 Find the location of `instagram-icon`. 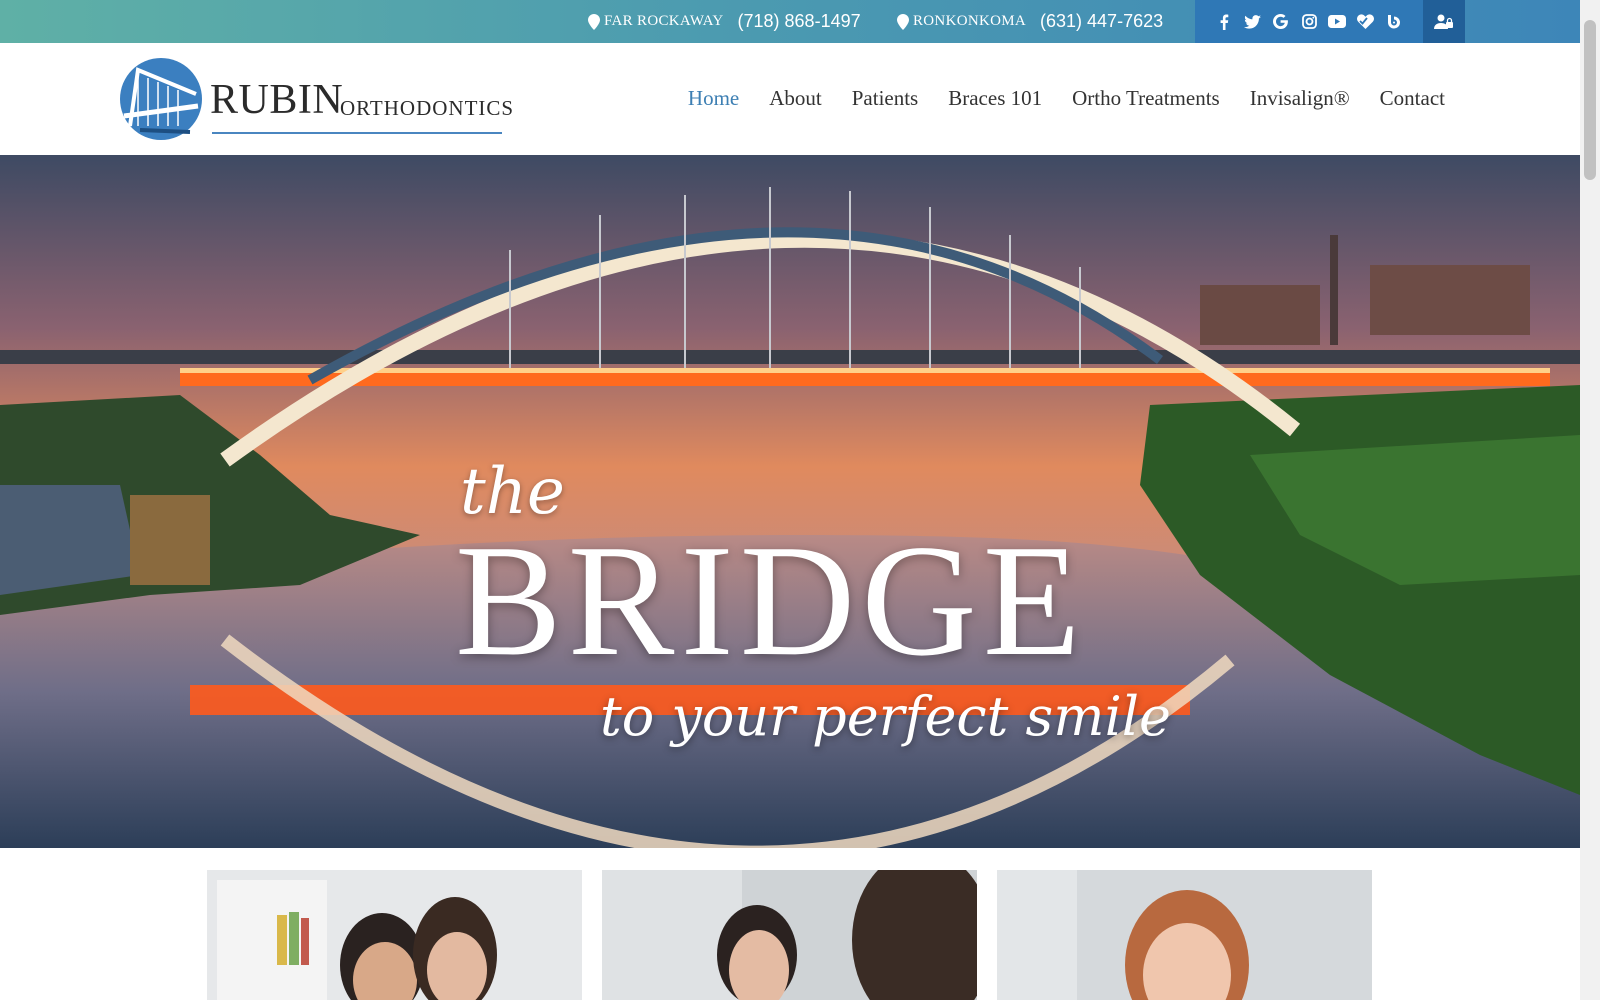

instagram-icon is located at coordinates (1309, 22).